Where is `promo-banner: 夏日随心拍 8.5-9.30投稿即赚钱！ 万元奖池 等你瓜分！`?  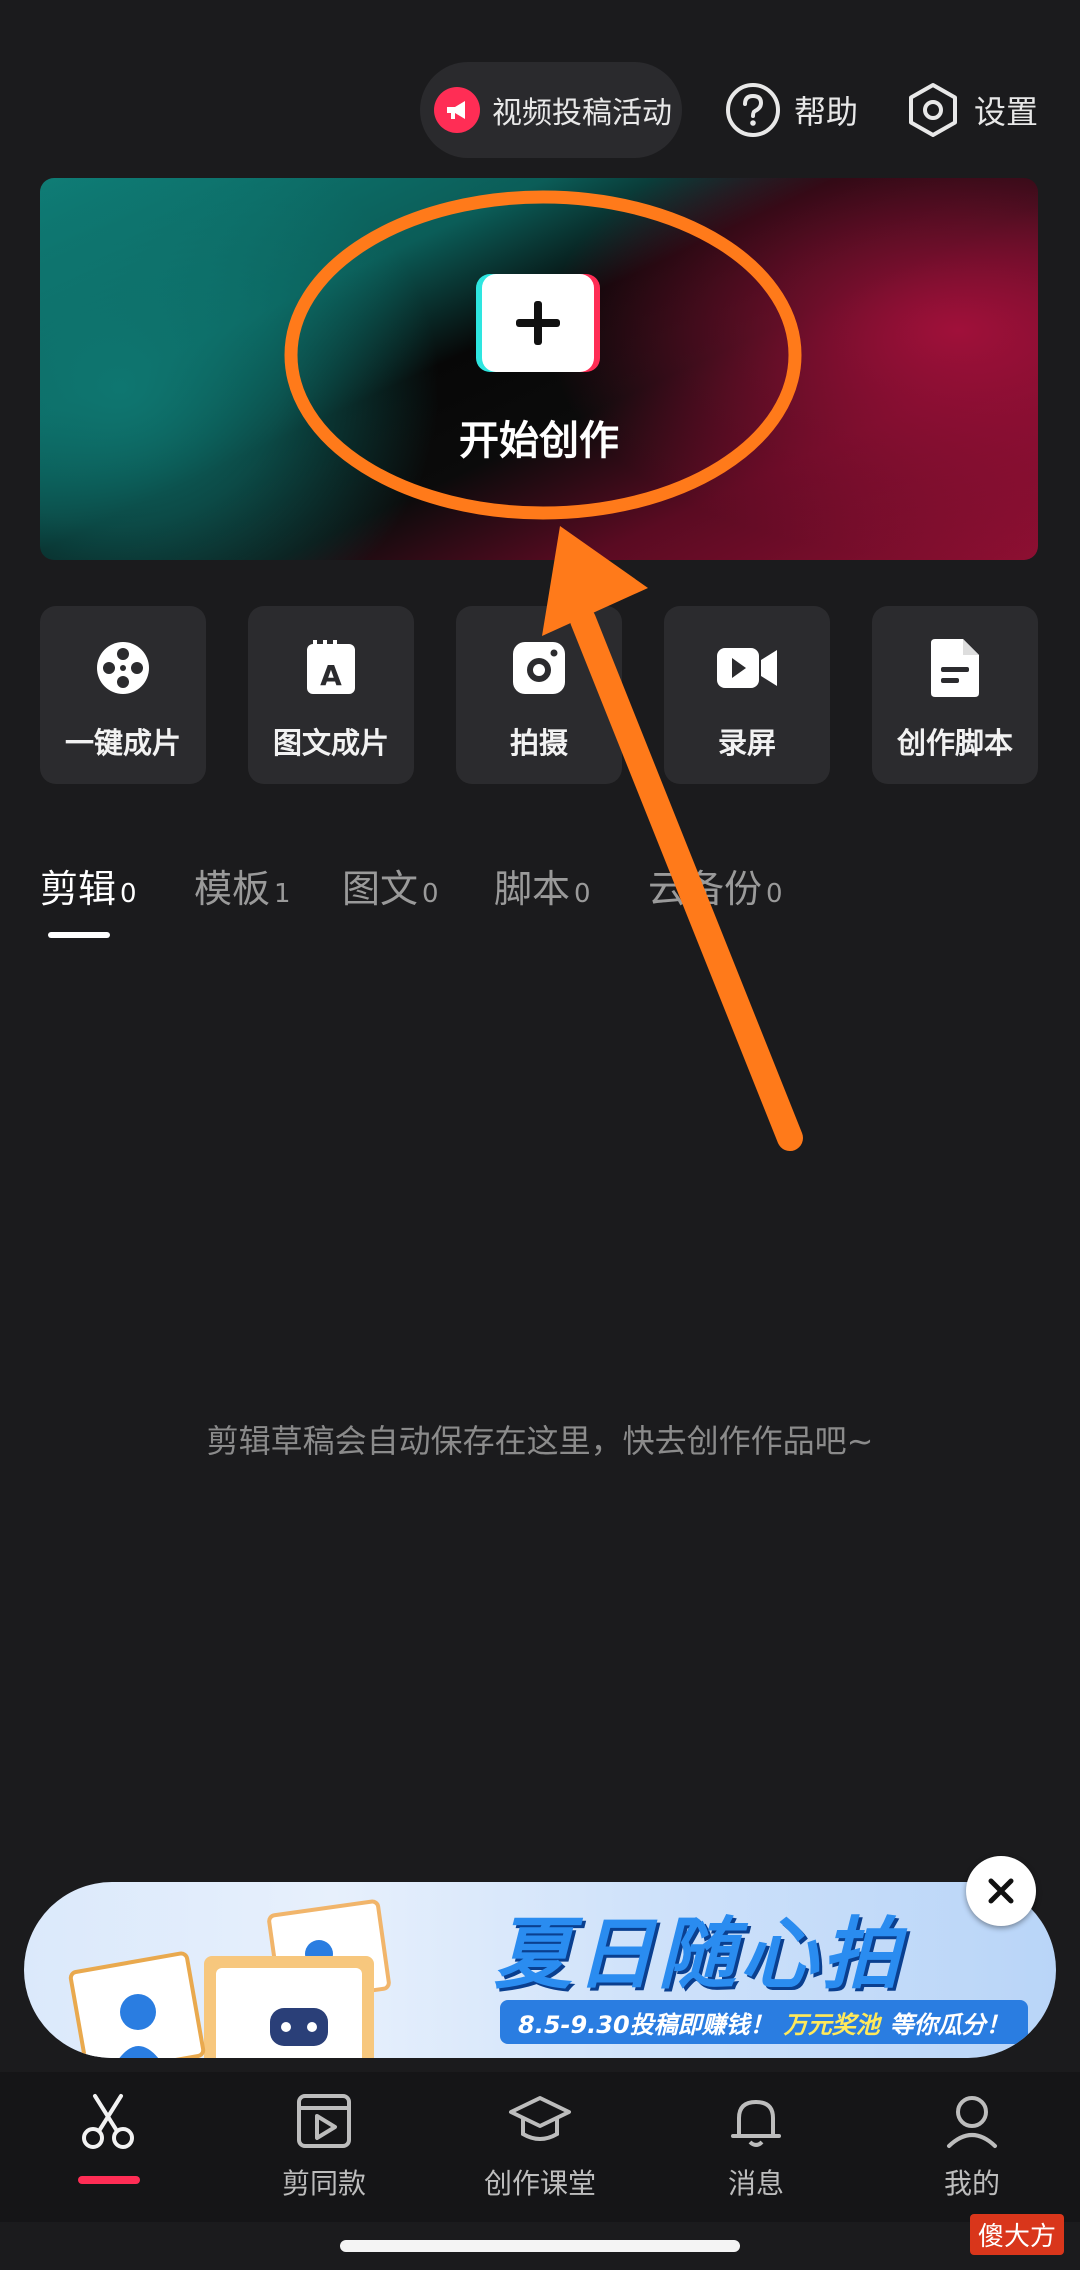 promo-banner: 夏日随心拍 8.5-9.30投稿即赚钱！ 万元奖池 等你瓜分！ is located at coordinates (540, 1970).